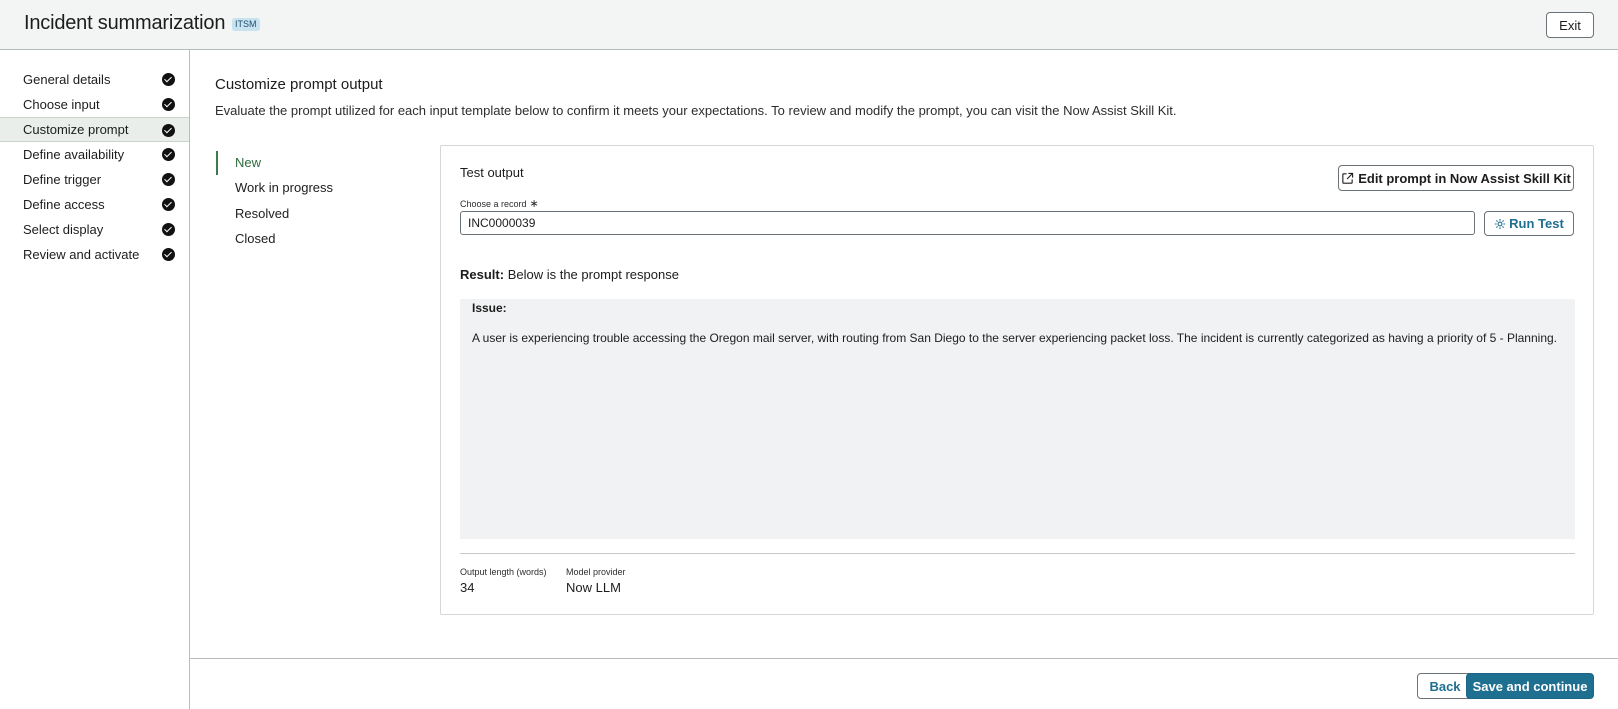 This screenshot has height=709, width=1618. I want to click on step-label: Define access, so click(64, 204).